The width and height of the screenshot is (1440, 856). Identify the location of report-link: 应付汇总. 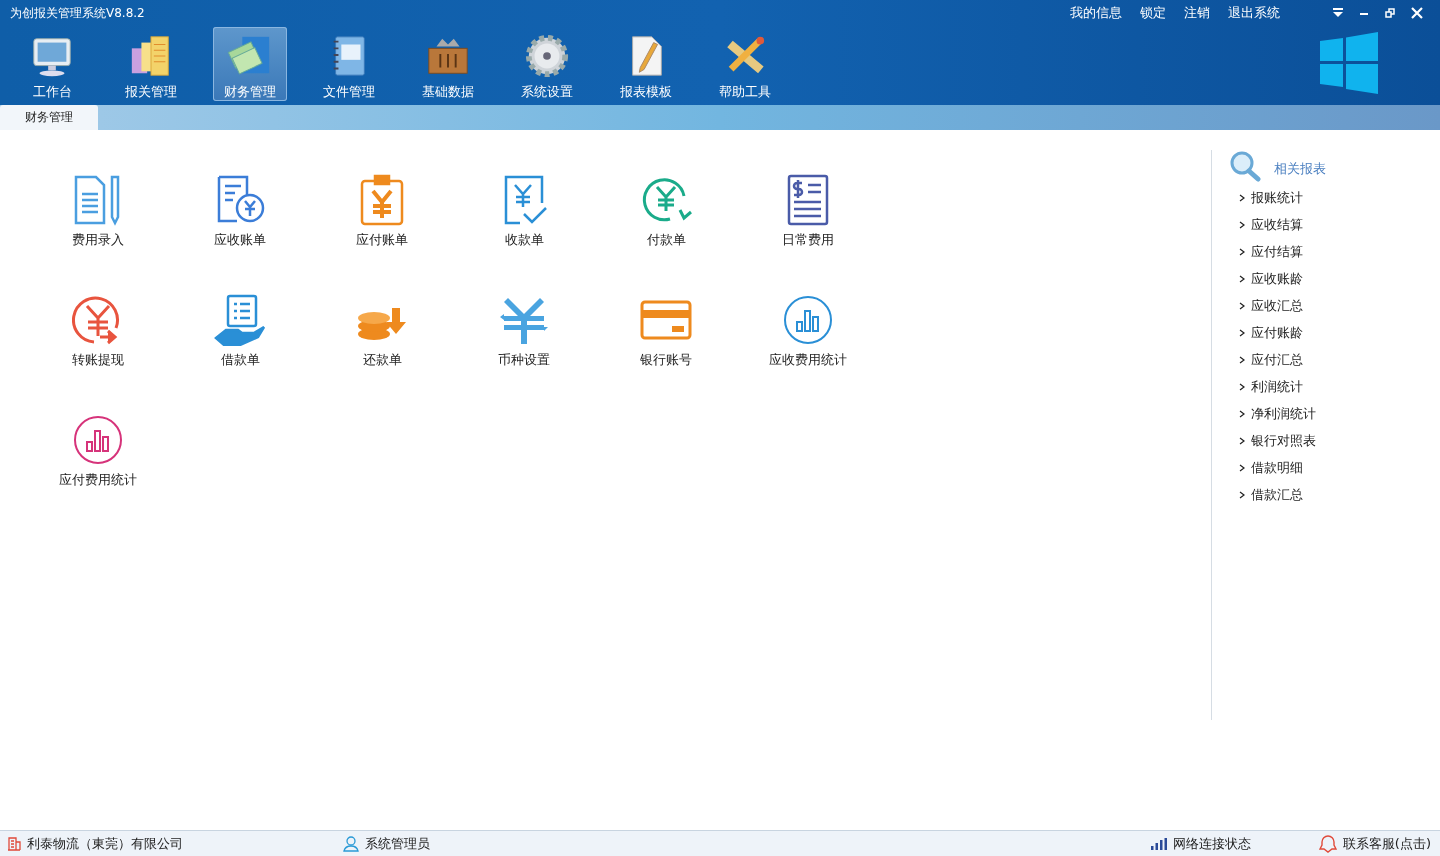
(1334, 359).